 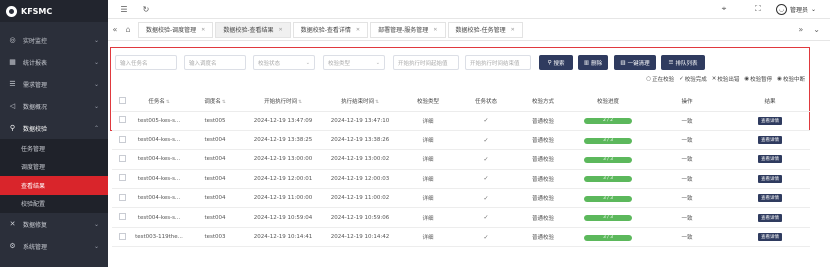 I want to click on sidebar-item-repair: ✕ 数据修复 ⌄, so click(x=54, y=224).